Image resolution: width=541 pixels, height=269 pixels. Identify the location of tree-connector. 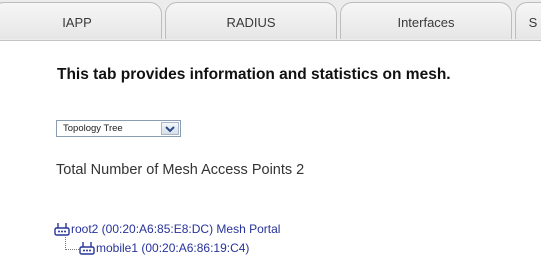
(72, 243).